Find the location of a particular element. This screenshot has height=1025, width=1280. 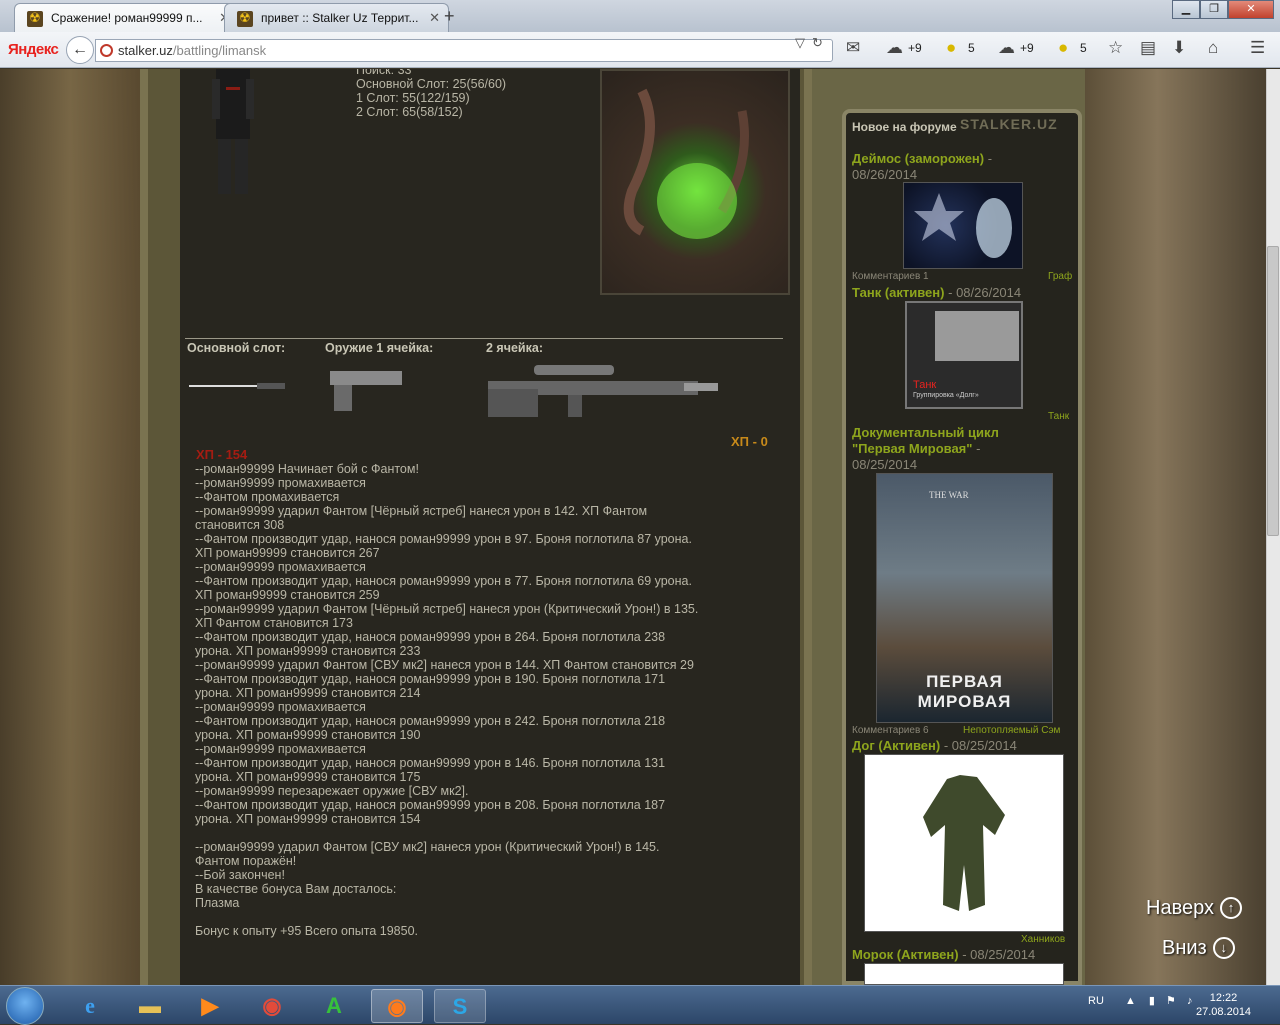

scroll-up-link: Наверх ↑ is located at coordinates (1194, 908).